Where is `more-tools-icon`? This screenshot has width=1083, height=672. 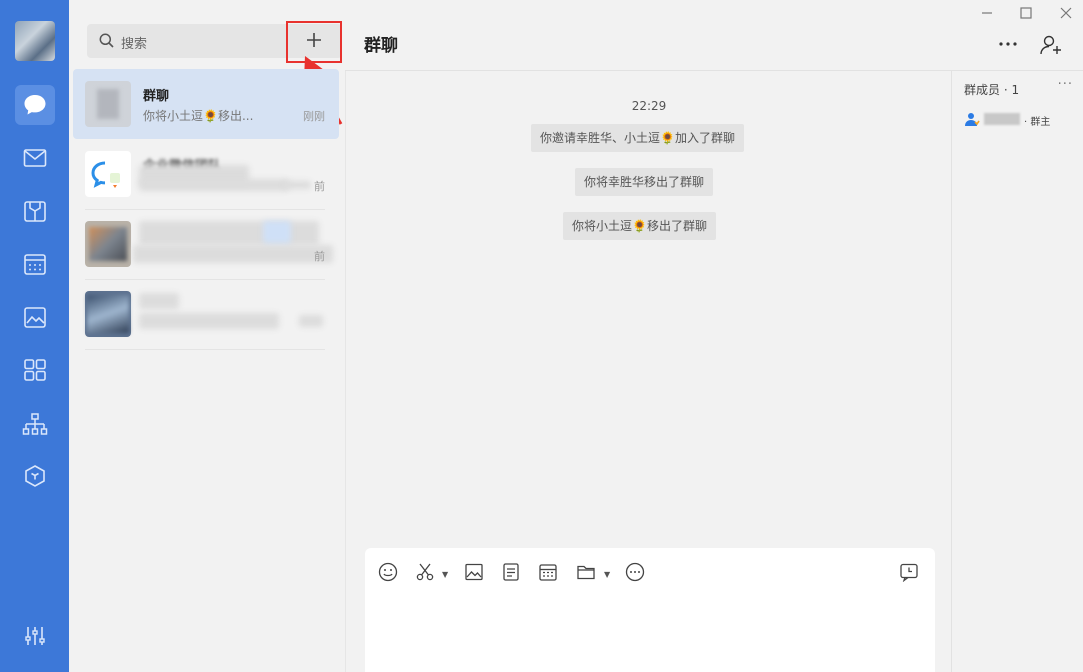
more-tools-icon is located at coordinates (635, 572).